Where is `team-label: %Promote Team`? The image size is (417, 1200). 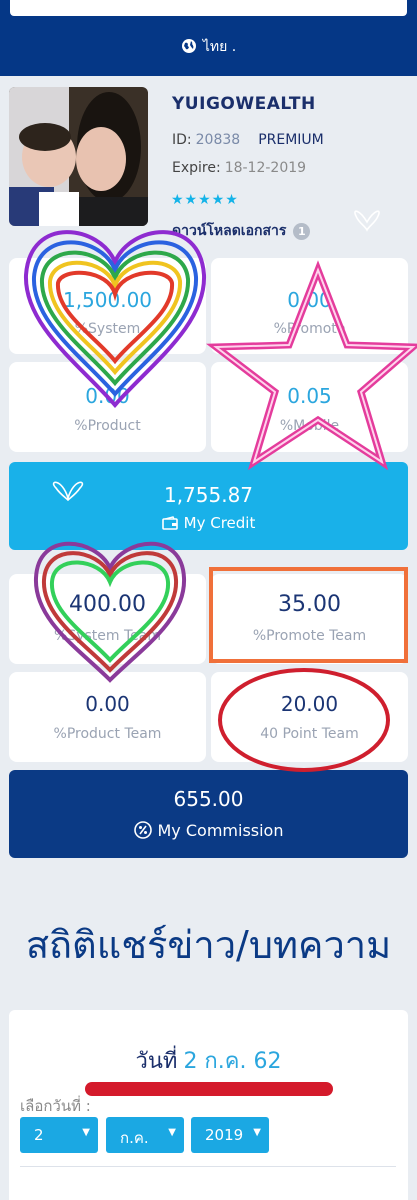 team-label: %Promote Team is located at coordinates (309, 636).